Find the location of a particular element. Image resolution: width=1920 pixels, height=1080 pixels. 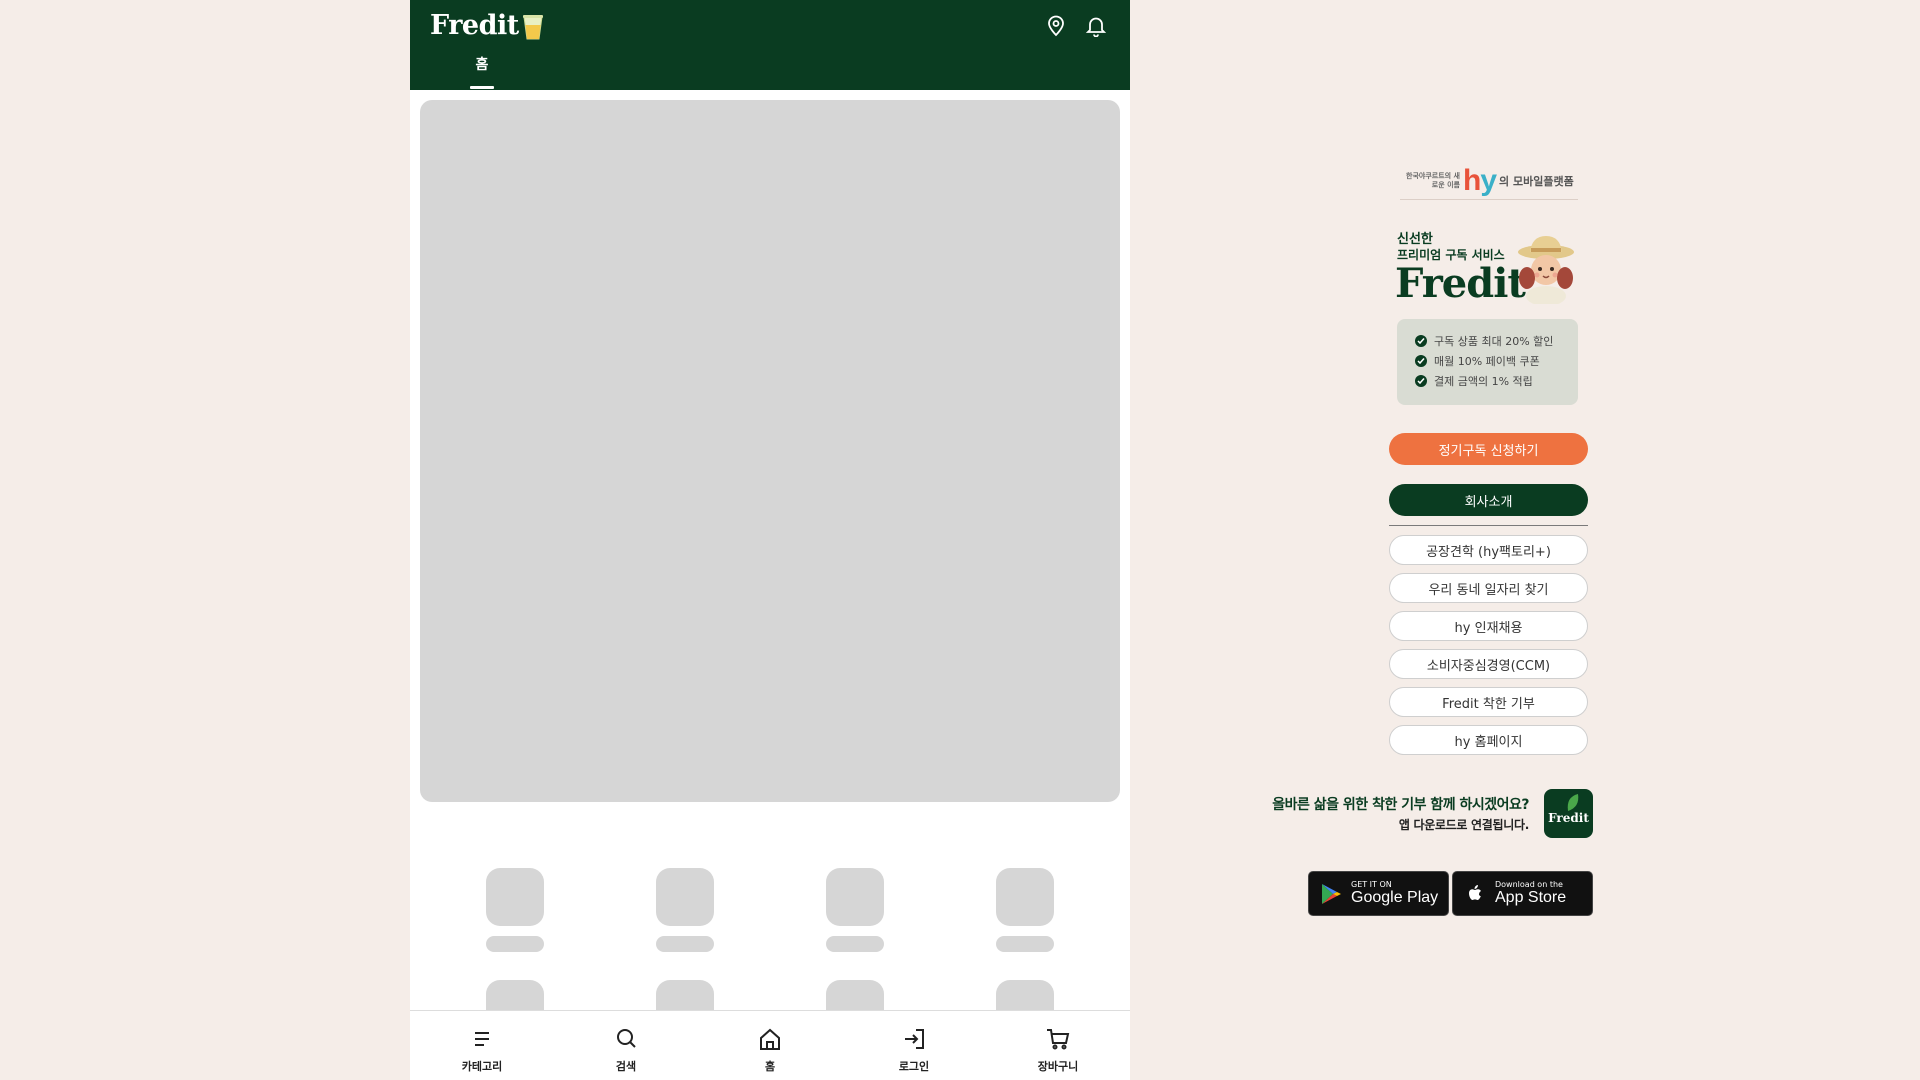

download-note: 앱 다운로드로 연결됩니다. is located at coordinates (1463, 825).